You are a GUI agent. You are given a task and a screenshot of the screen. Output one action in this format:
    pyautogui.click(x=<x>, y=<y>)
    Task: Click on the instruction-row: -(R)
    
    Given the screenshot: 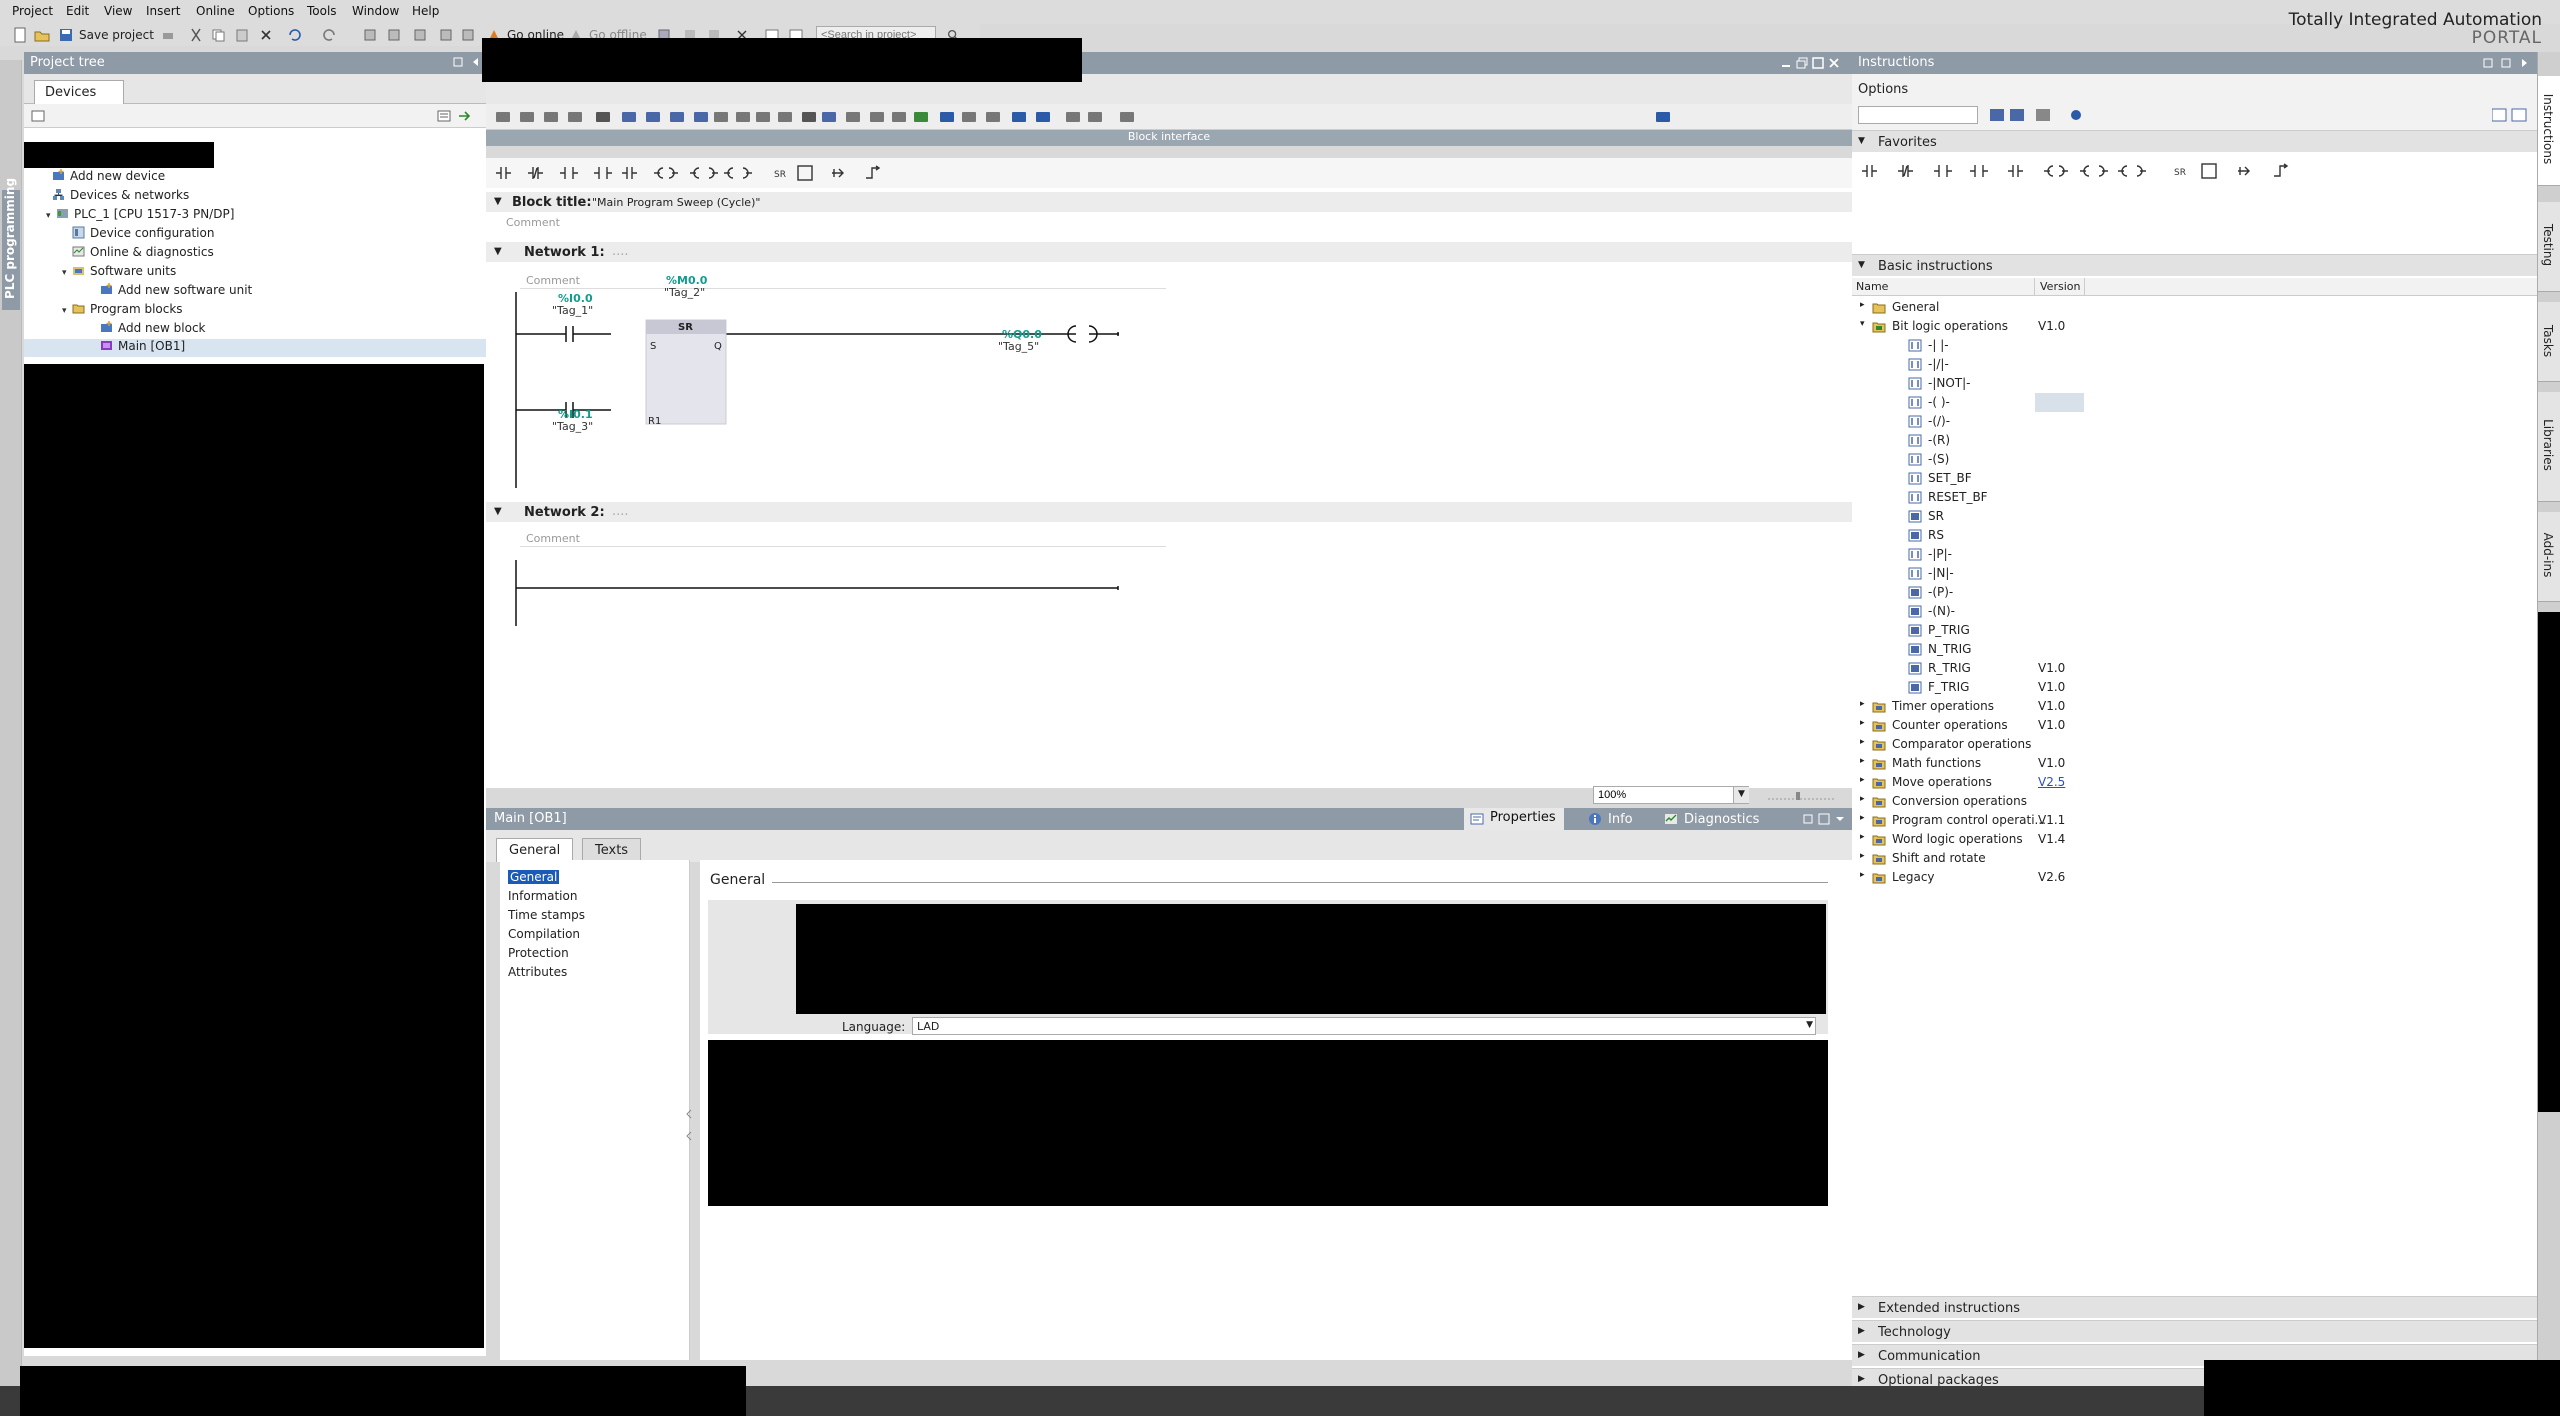 What is the action you would take?
    pyautogui.click(x=2194, y=440)
    